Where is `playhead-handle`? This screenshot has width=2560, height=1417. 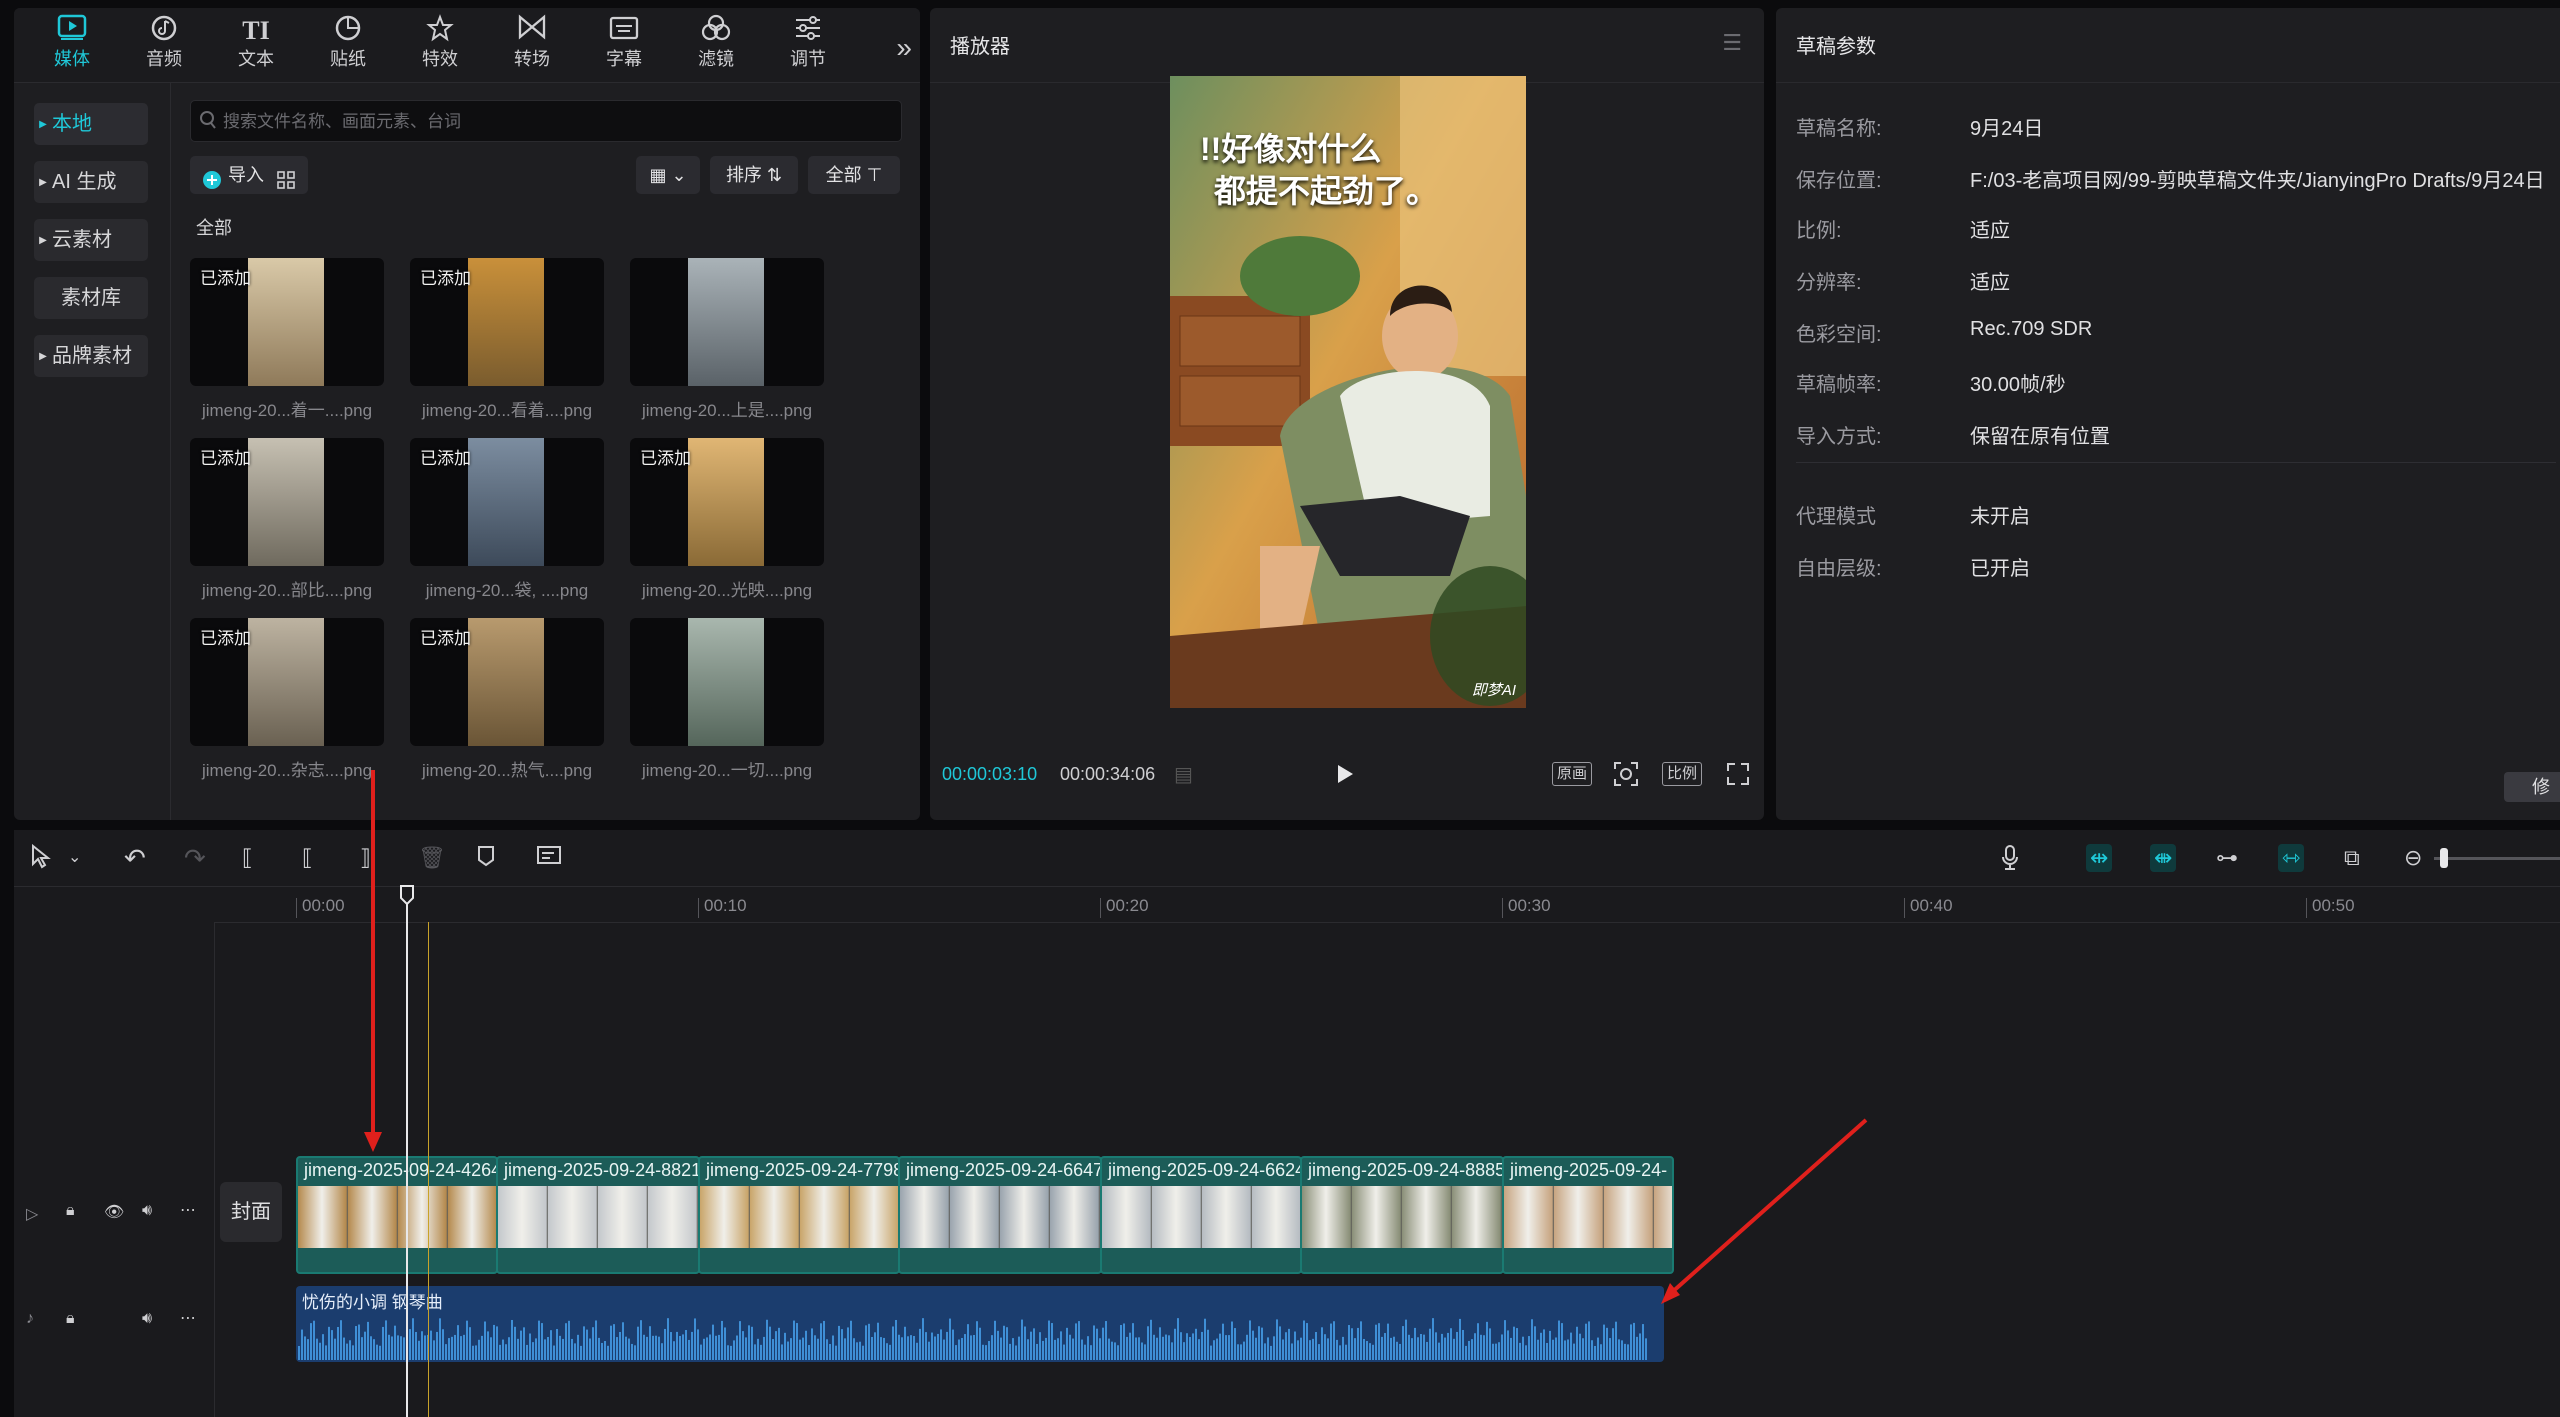
playhead-handle is located at coordinates (407, 897).